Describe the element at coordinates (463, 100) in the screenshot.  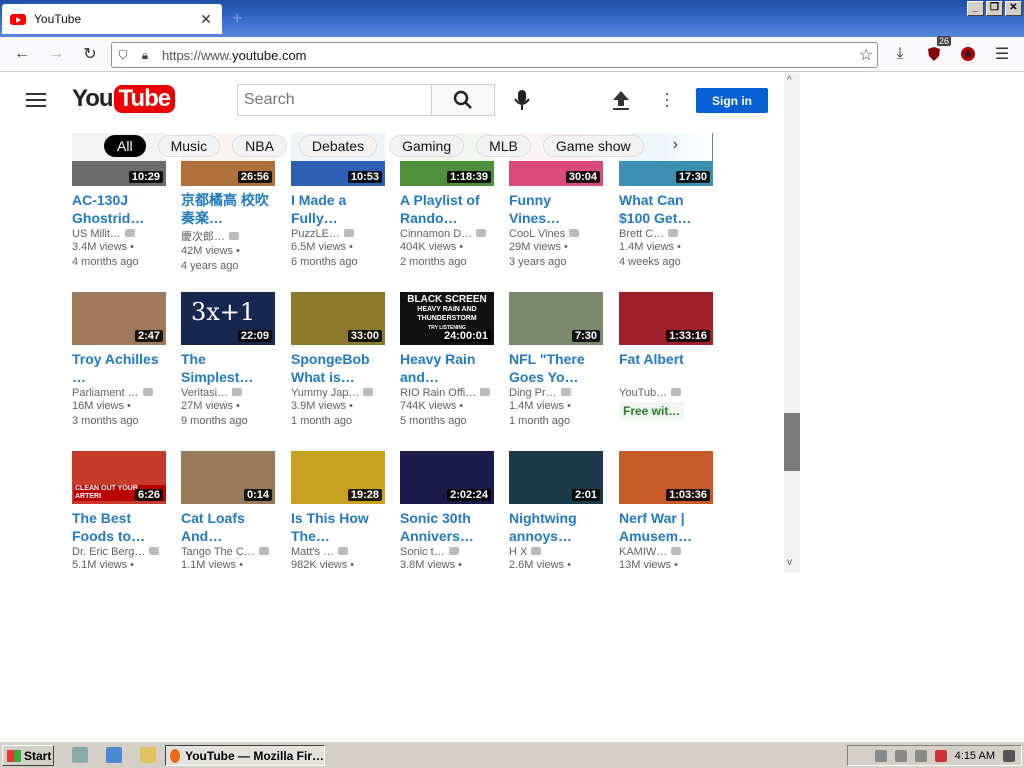
I see `search-button` at that location.